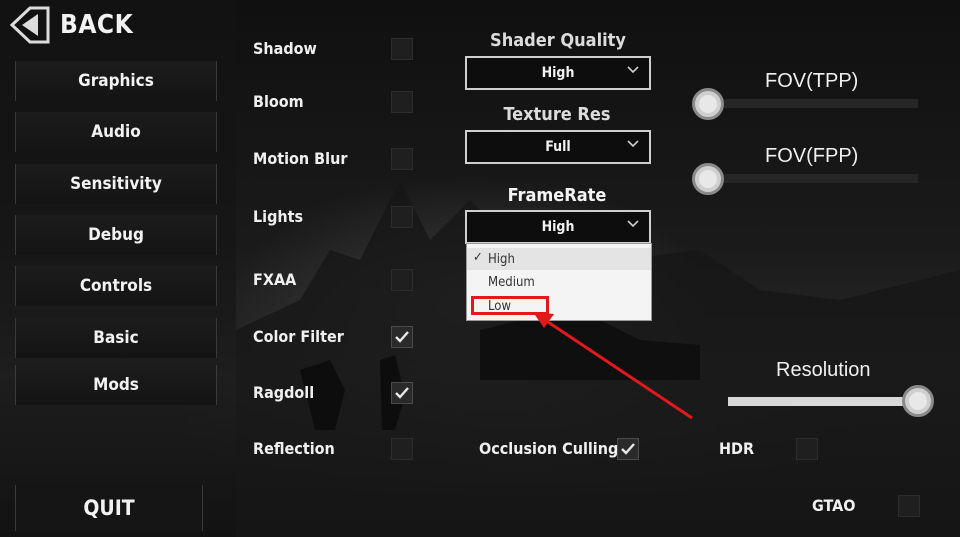 The width and height of the screenshot is (960, 537). I want to click on resolution-label: Resolution, so click(823, 370).